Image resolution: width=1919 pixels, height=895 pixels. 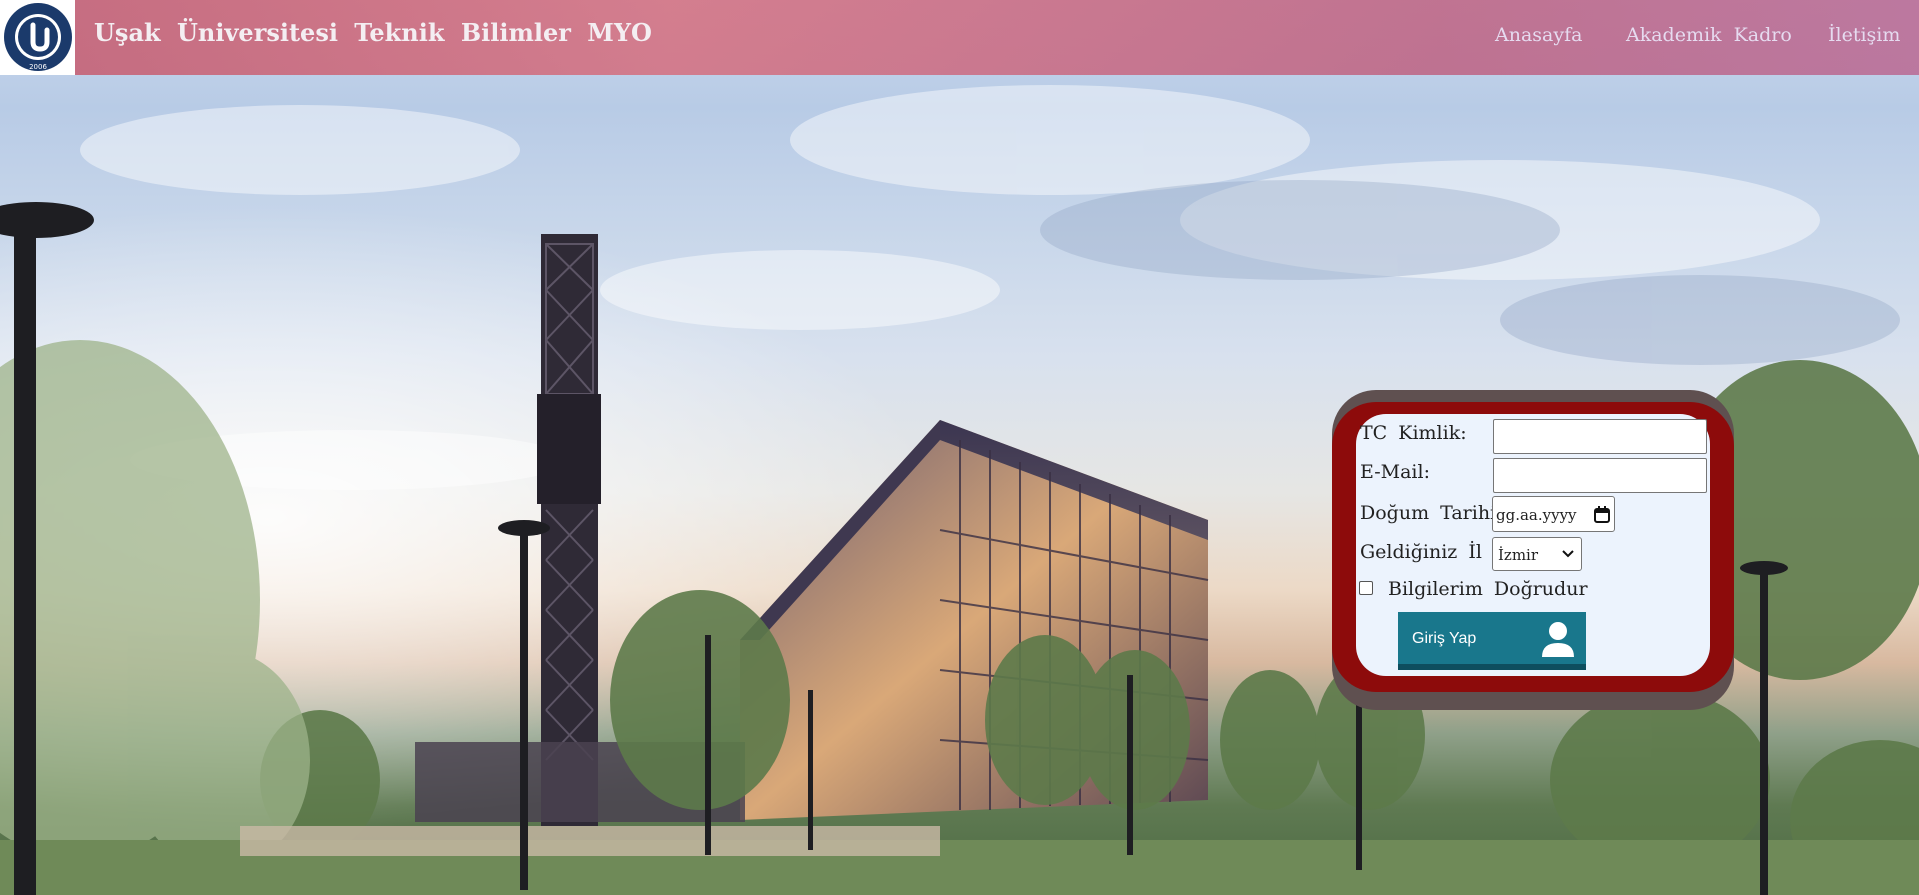 I want to click on university-logo: 2006, so click(x=37, y=37).